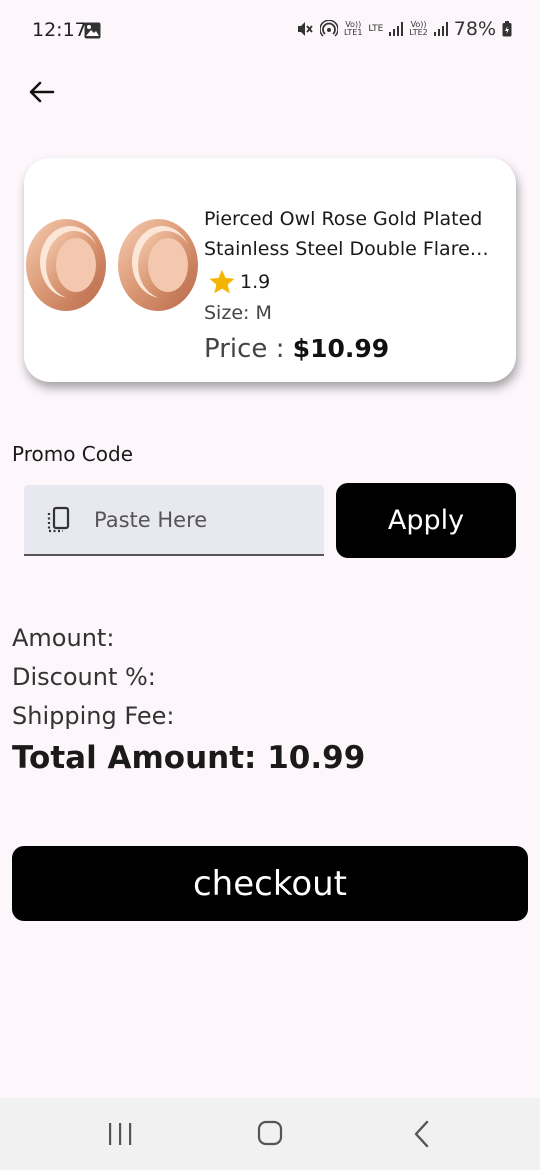 This screenshot has height=1170, width=540. I want to click on status-bar: 12:17 Vo)) LTE1 LTE Vo)) LTE2 78%, so click(270, 31).